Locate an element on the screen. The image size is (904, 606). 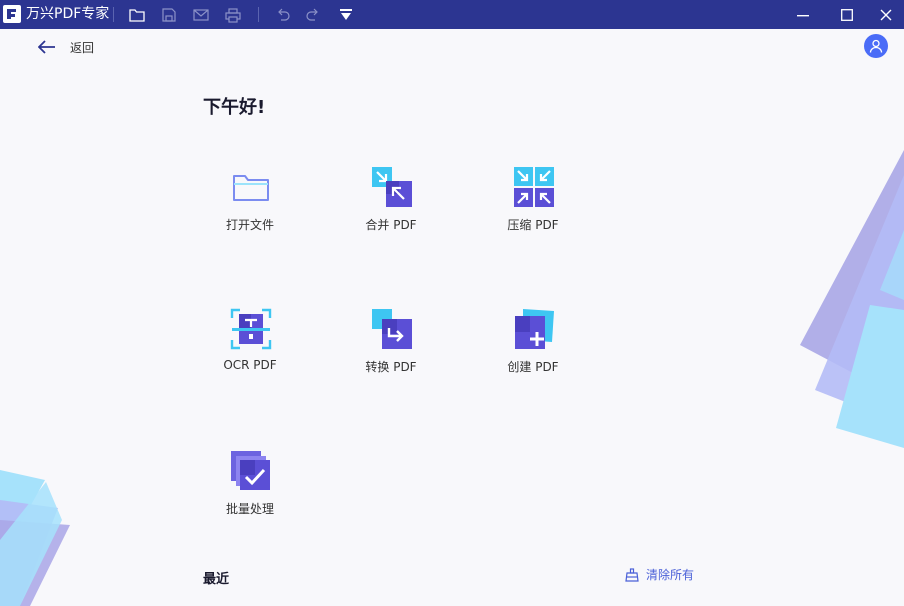
tool-create-pdf: 创建 PDF is located at coordinates (533, 350).